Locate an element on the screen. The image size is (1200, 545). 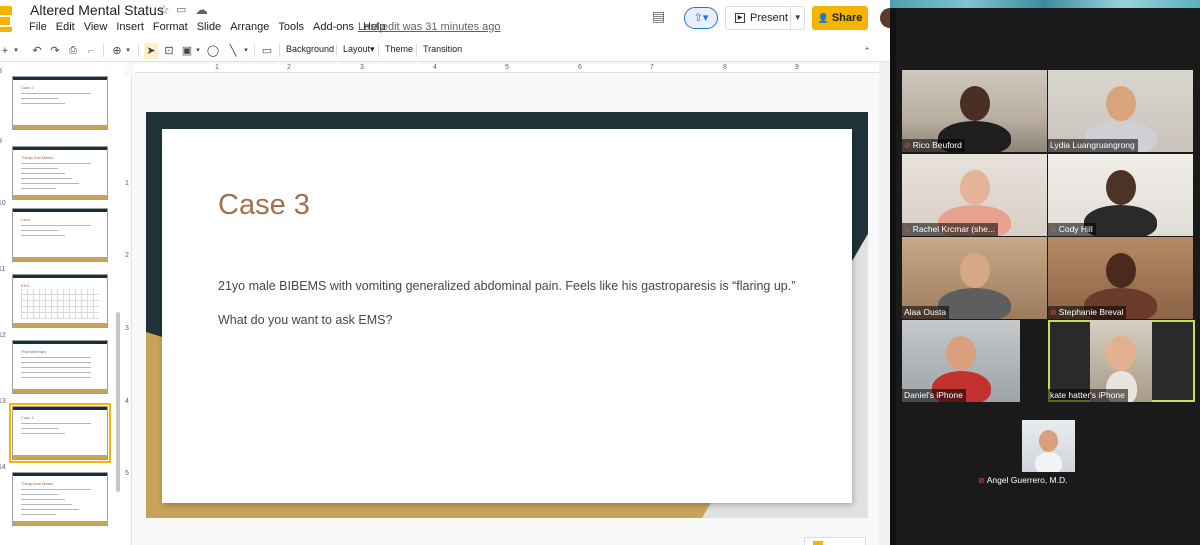
menu-view: View is located at coordinates (96, 27).